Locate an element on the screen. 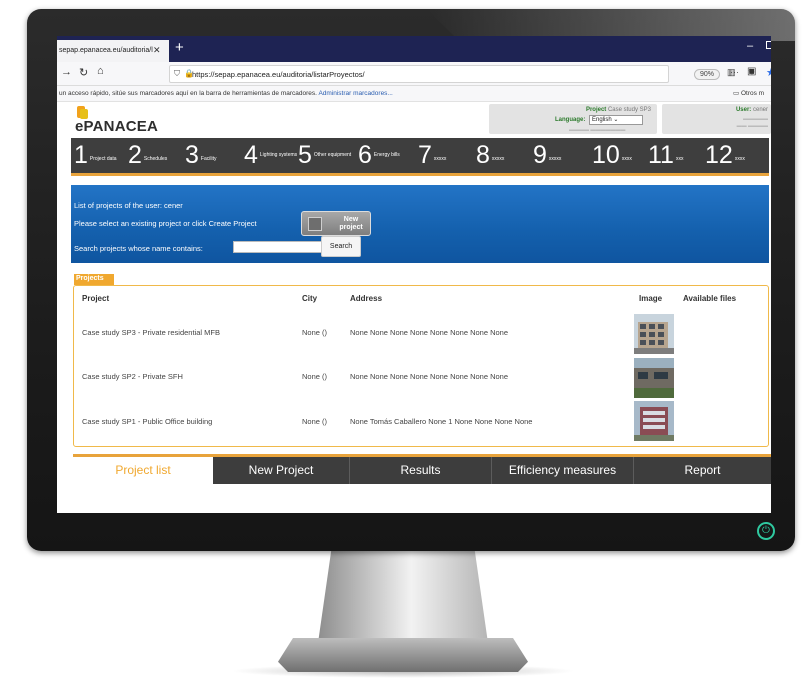 The width and height of the screenshot is (803, 680). row3-city: None () is located at coordinates (315, 421).